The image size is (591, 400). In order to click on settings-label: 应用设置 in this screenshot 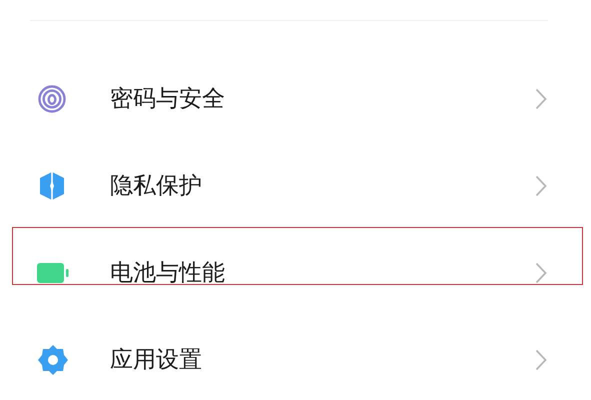, I will do `click(156, 360)`.